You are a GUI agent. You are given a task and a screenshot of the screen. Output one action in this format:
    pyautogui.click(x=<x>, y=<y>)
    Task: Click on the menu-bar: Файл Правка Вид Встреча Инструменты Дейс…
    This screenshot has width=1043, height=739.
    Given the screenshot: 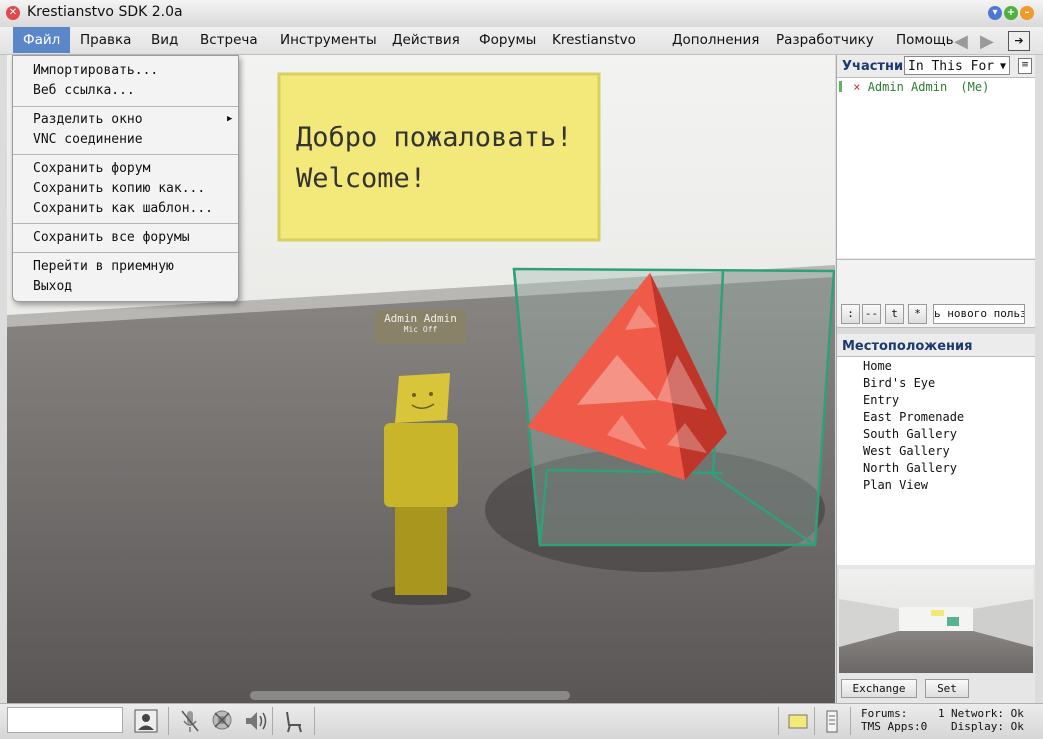 What is the action you would take?
    pyautogui.click(x=521, y=41)
    